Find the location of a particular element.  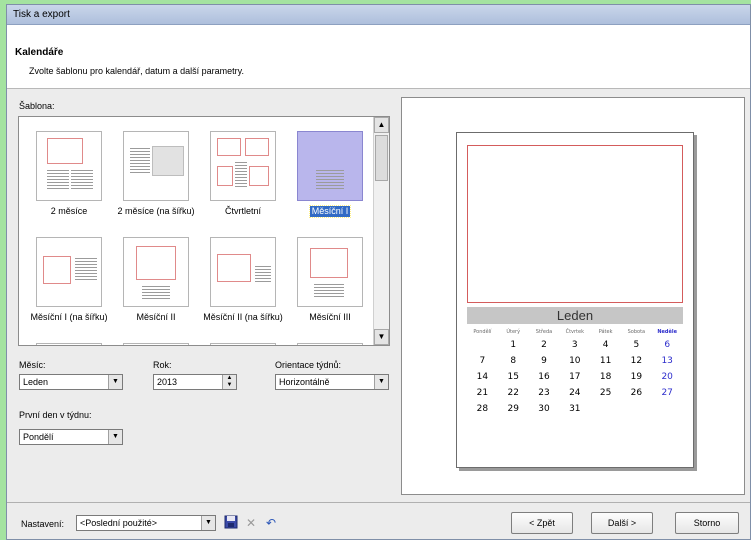

weekday-label: Sobota is located at coordinates (636, 332).